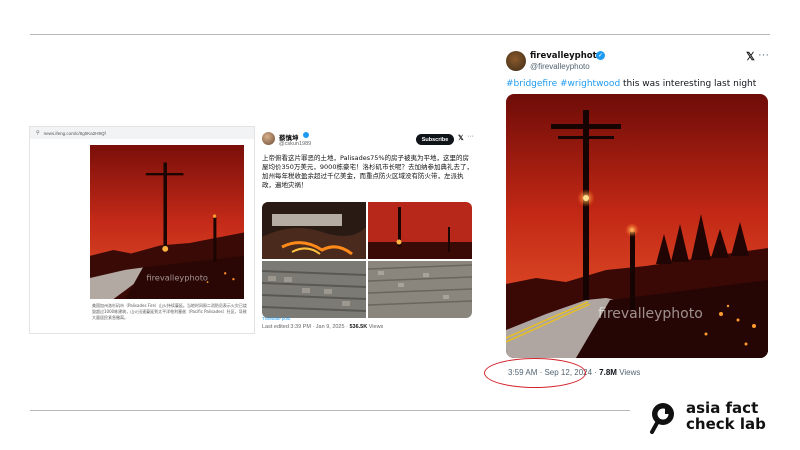 The image size is (800, 450). I want to click on verified-badge-icon, so click(306, 135).